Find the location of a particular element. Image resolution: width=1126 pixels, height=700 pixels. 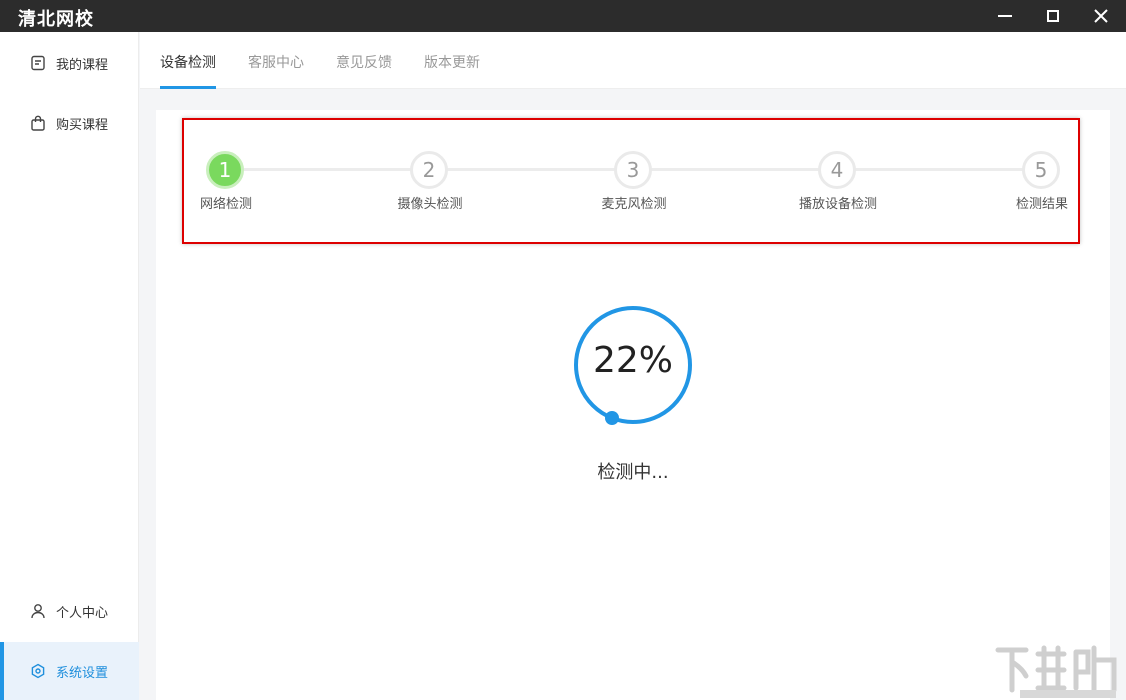

close-icon is located at coordinates (1101, 16).